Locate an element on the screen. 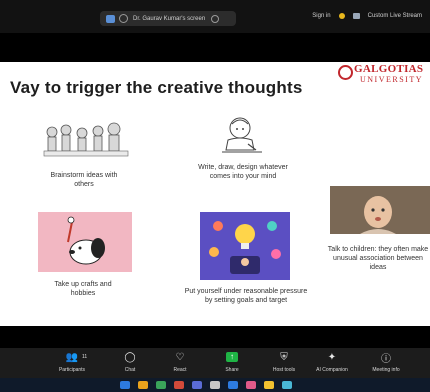 The height and width of the screenshot is (392, 430). crafts-hobbies-image is located at coordinates (85, 242).